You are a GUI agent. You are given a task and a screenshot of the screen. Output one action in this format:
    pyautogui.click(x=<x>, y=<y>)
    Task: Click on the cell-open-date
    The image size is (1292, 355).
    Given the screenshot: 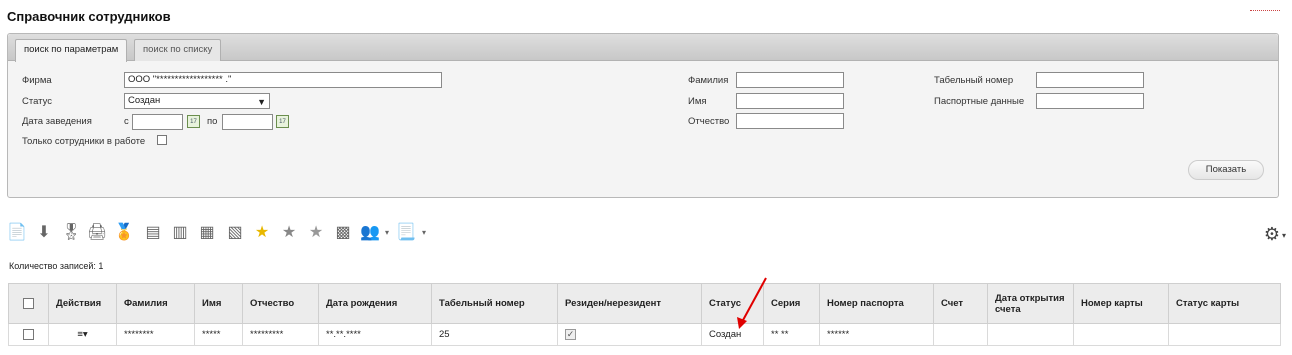 What is the action you would take?
    pyautogui.click(x=1030, y=334)
    